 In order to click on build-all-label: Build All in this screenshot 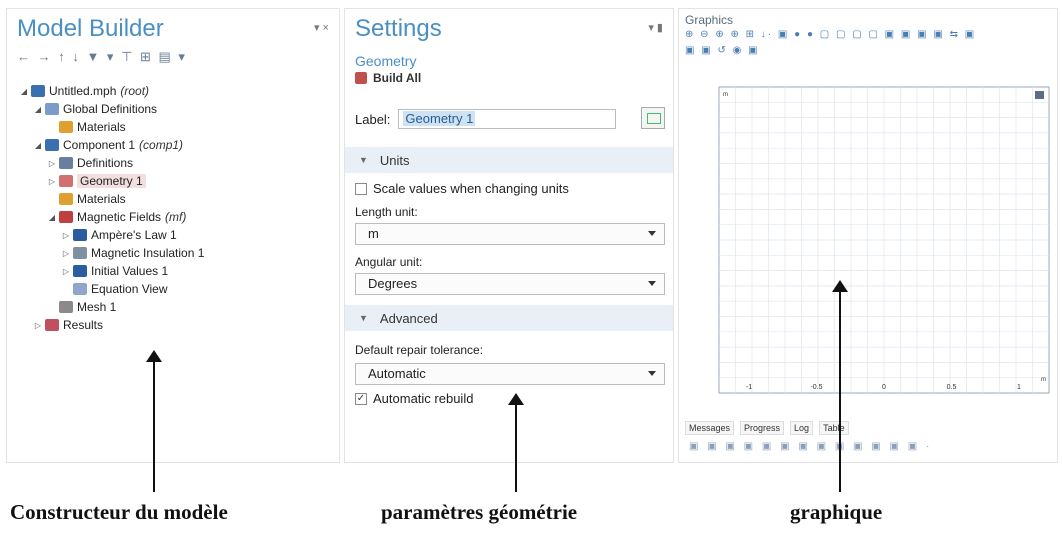, I will do `click(397, 78)`.